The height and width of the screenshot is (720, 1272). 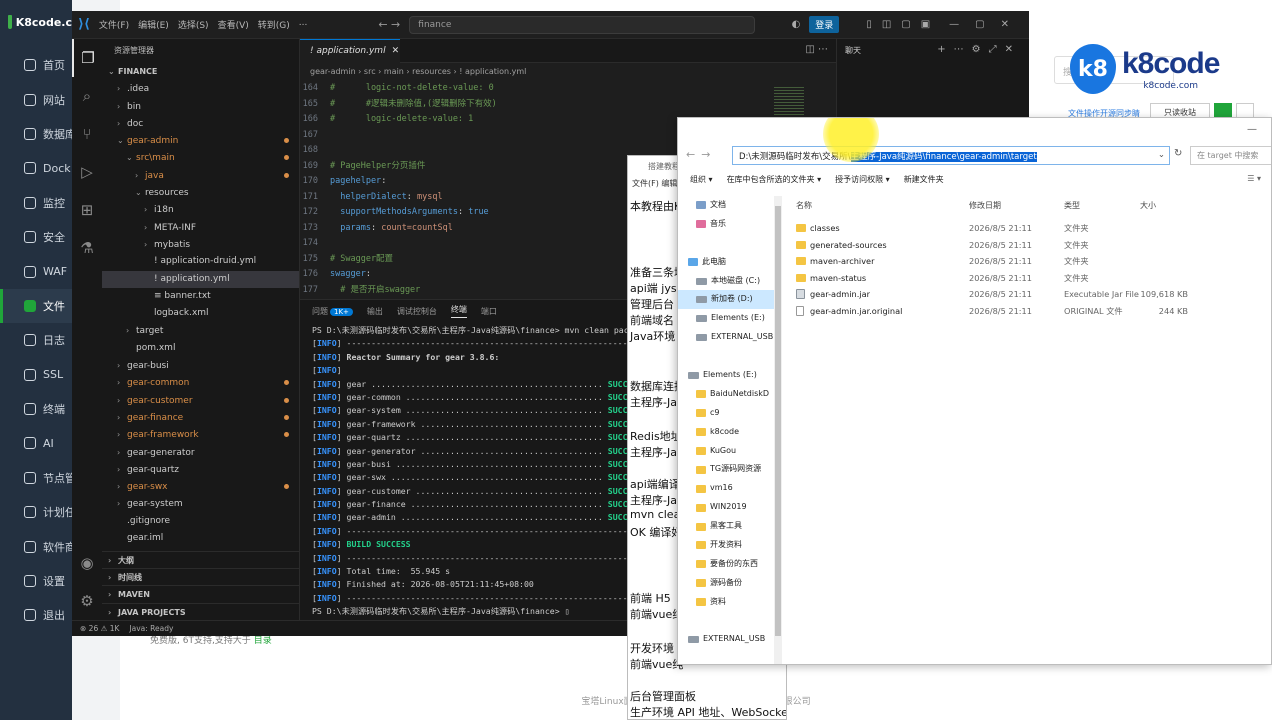 What do you see at coordinates (200, 503) in the screenshot?
I see `tree-item: › gear-system` at bounding box center [200, 503].